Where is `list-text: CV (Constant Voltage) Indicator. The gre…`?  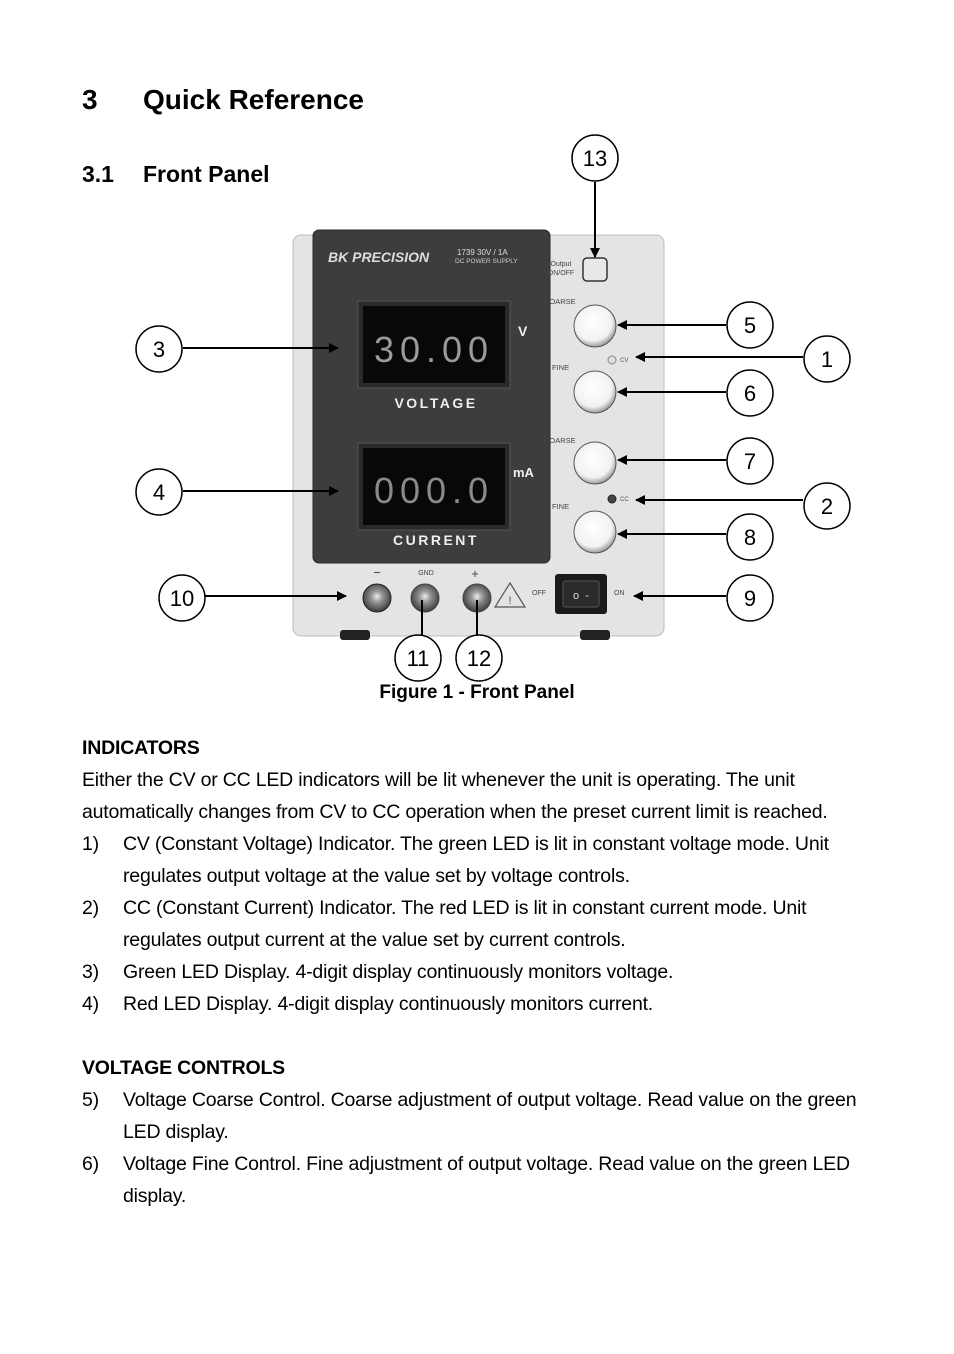
list-text: CV (Constant Voltage) Indicator. The gre… is located at coordinates (476, 860).